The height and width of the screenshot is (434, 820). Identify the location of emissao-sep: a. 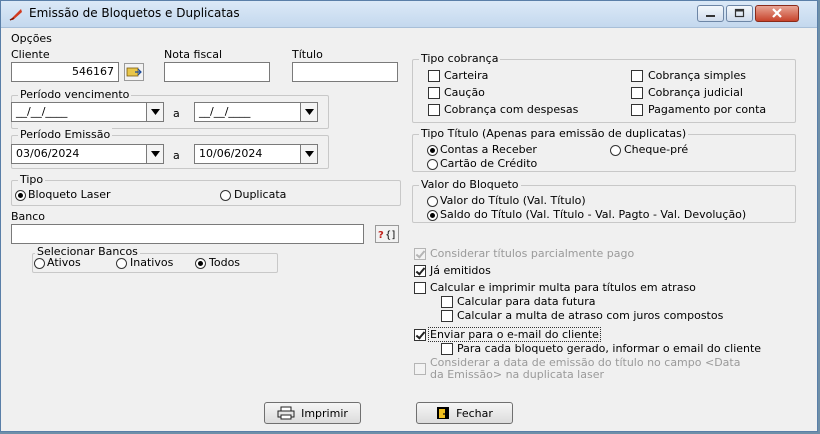
(176, 155).